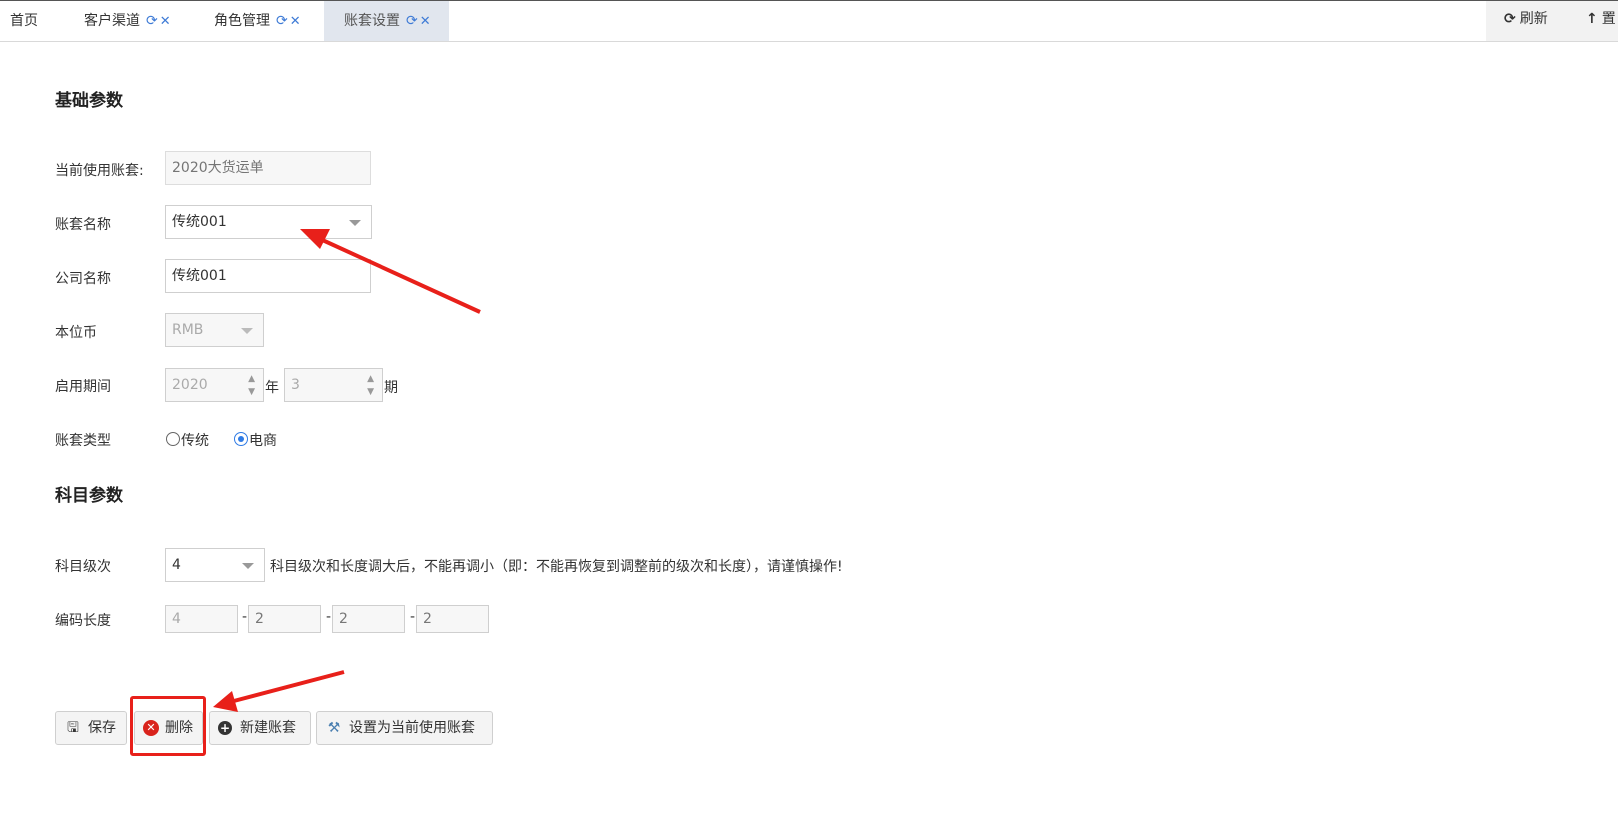  I want to click on current-account-input, so click(268, 168).